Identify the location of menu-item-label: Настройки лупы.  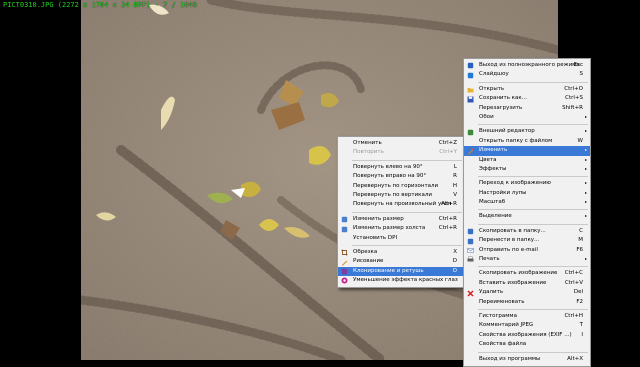
(503, 192).